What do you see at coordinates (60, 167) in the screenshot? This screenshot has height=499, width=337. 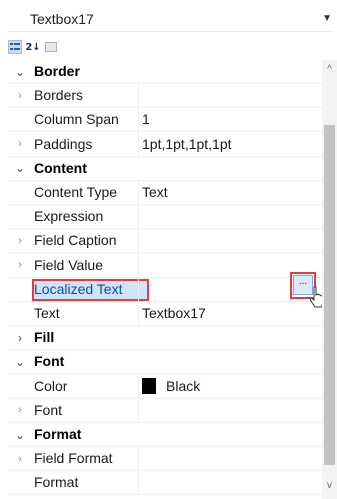 I see `category-label: Content` at bounding box center [60, 167].